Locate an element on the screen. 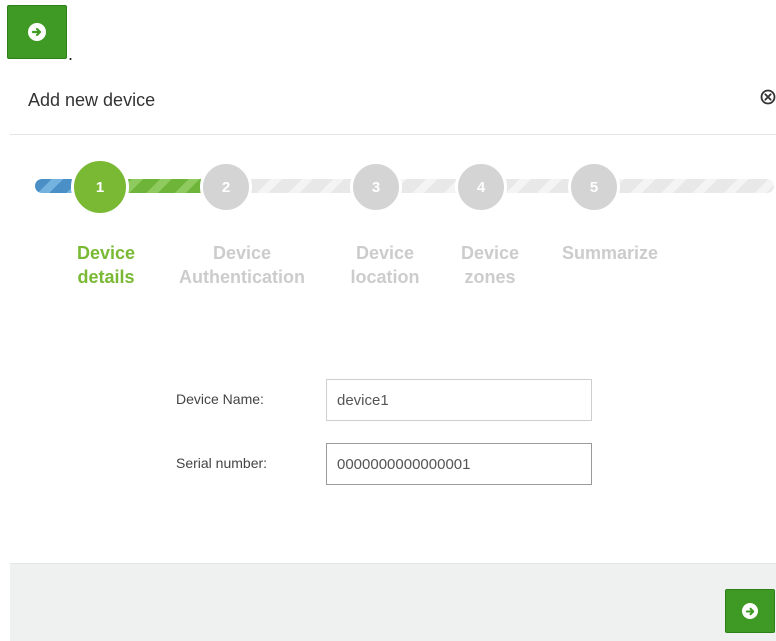 The width and height of the screenshot is (776, 641). step-5-label: Summarize is located at coordinates (610, 253).